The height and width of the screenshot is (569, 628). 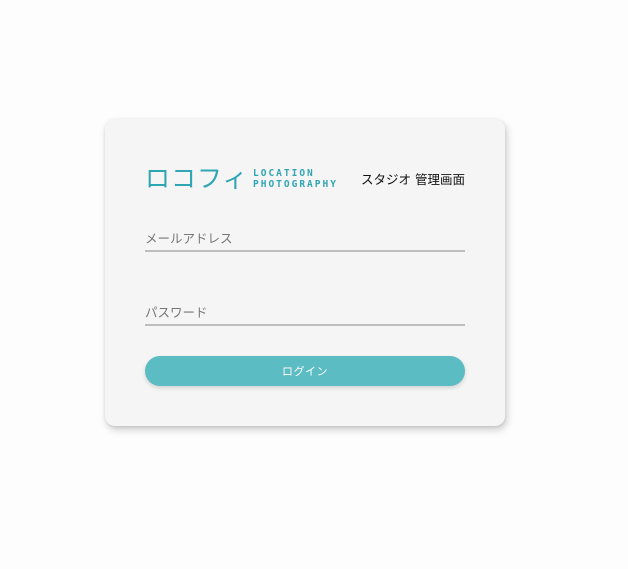 I want to click on email-input, so click(x=305, y=238).